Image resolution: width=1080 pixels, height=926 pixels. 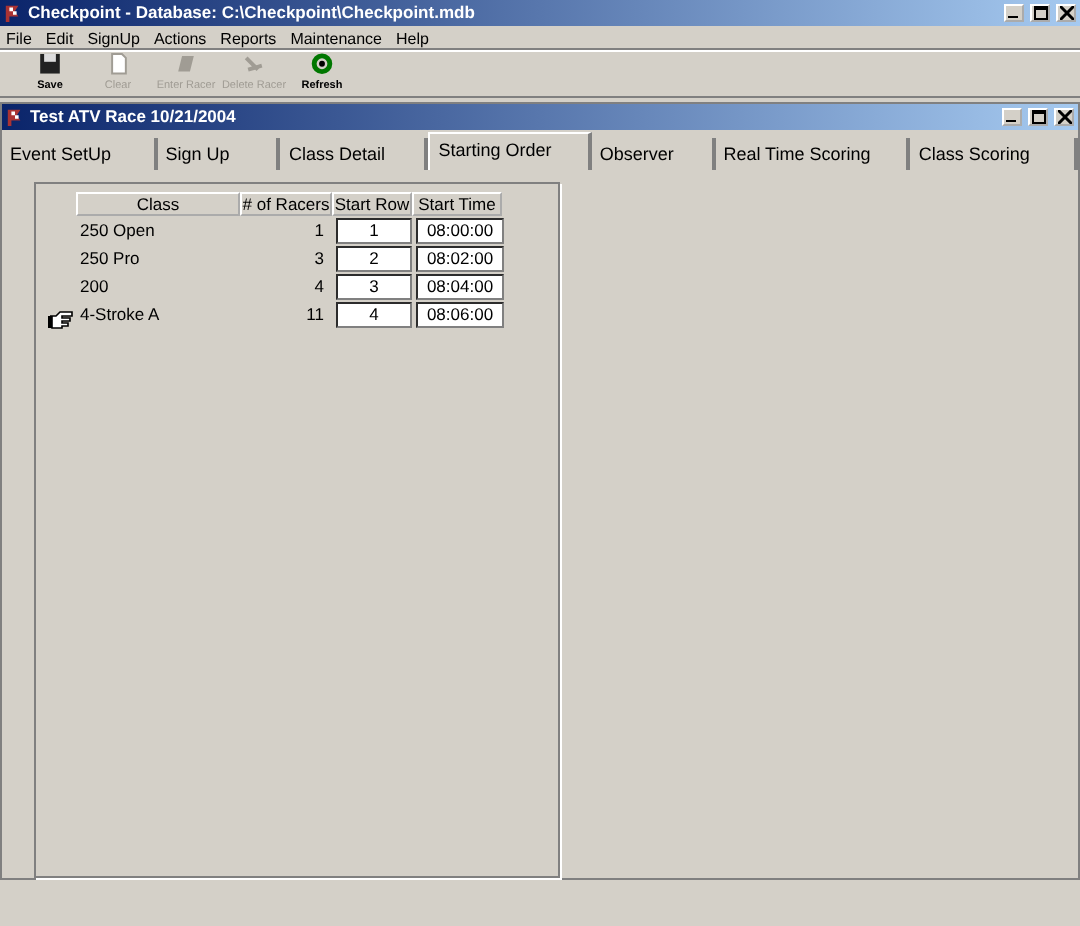 I want to click on child-close-button, so click(x=1064, y=117).